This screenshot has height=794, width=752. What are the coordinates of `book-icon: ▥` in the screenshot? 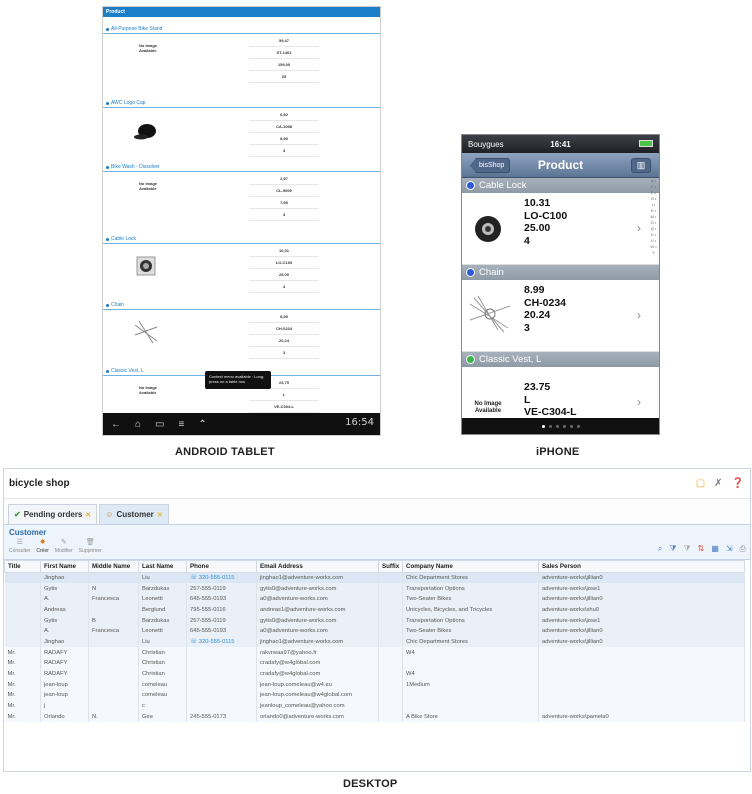 It's located at (641, 165).